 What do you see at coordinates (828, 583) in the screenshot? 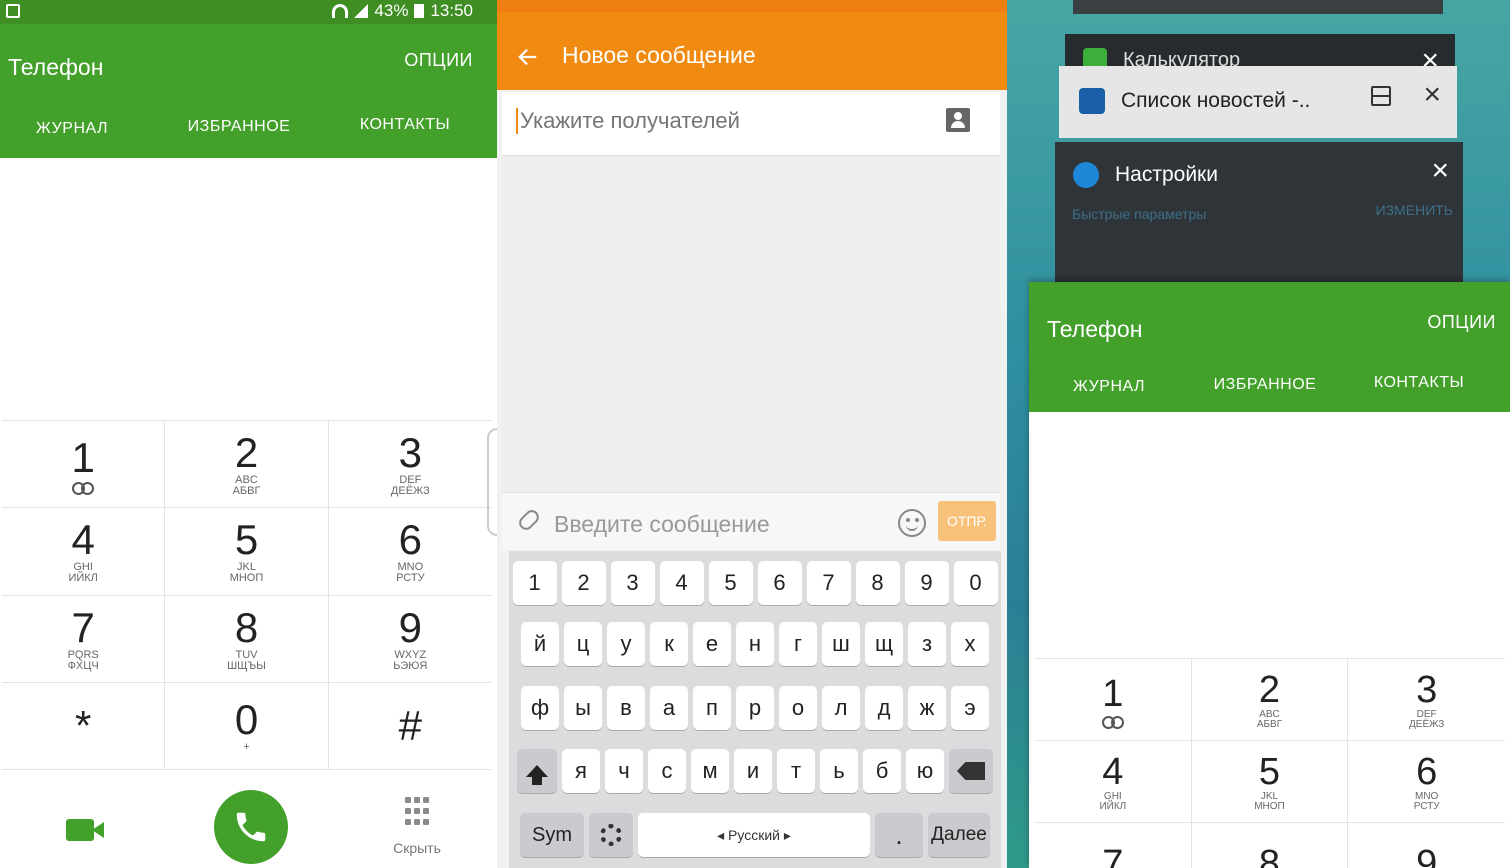
I see `keyboard-key: 7` at bounding box center [828, 583].